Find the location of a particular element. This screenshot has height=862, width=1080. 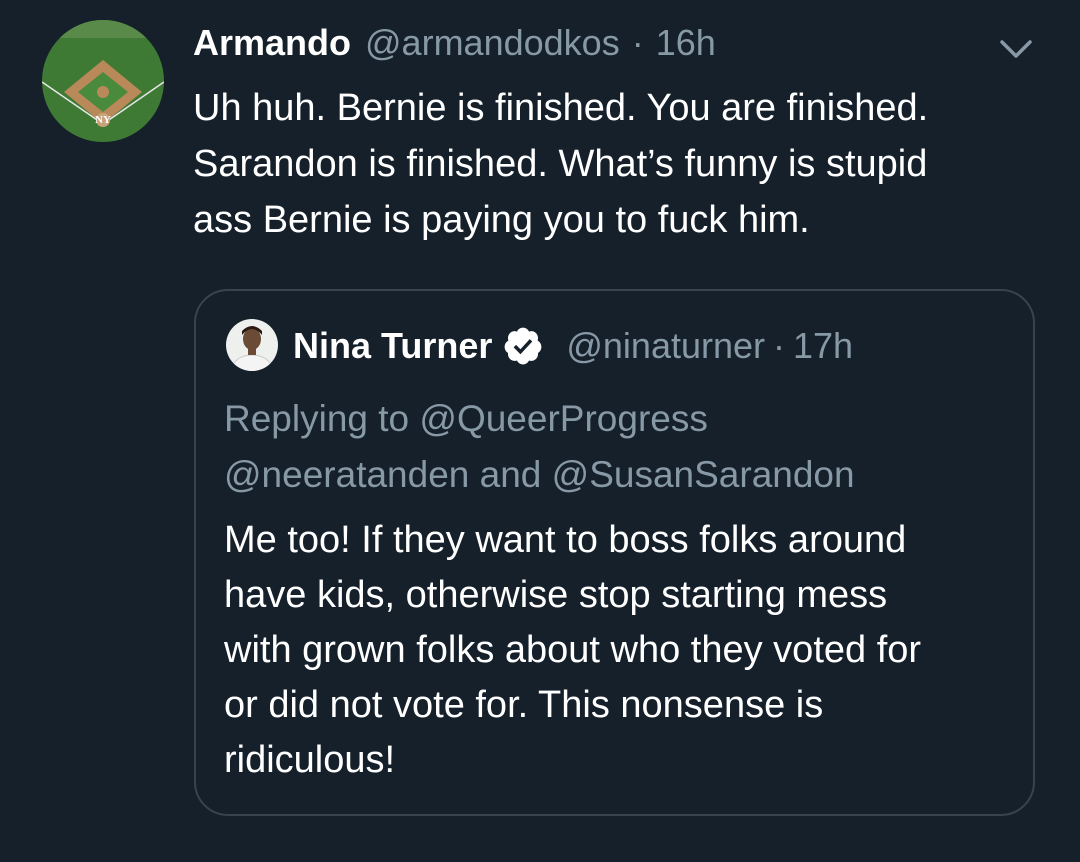

svg-text: NY is located at coordinates (103, 120).